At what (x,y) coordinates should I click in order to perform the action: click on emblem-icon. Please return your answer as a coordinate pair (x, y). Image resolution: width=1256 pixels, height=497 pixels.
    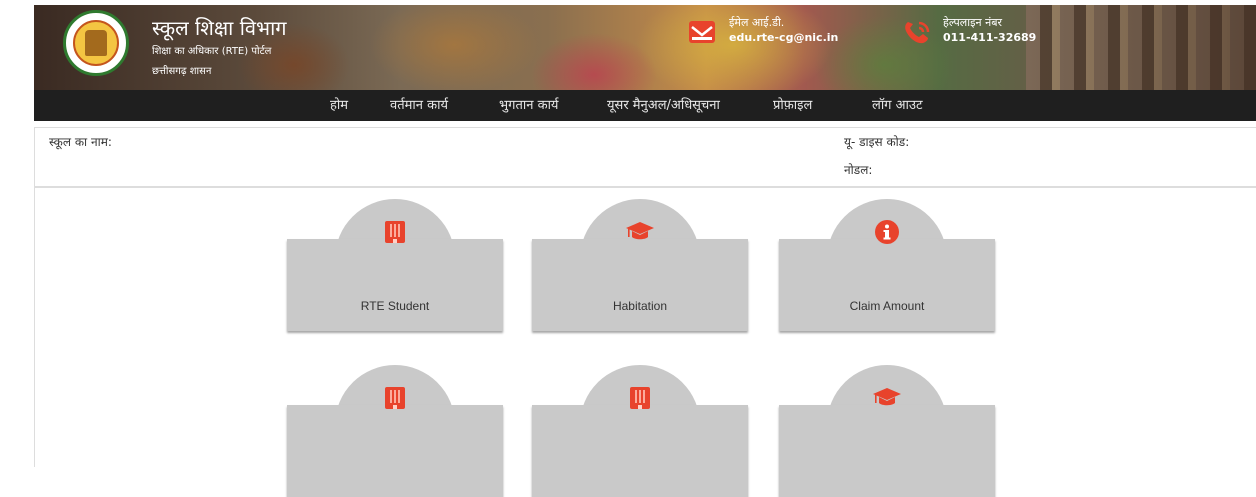
    Looking at the image, I should click on (96, 43).